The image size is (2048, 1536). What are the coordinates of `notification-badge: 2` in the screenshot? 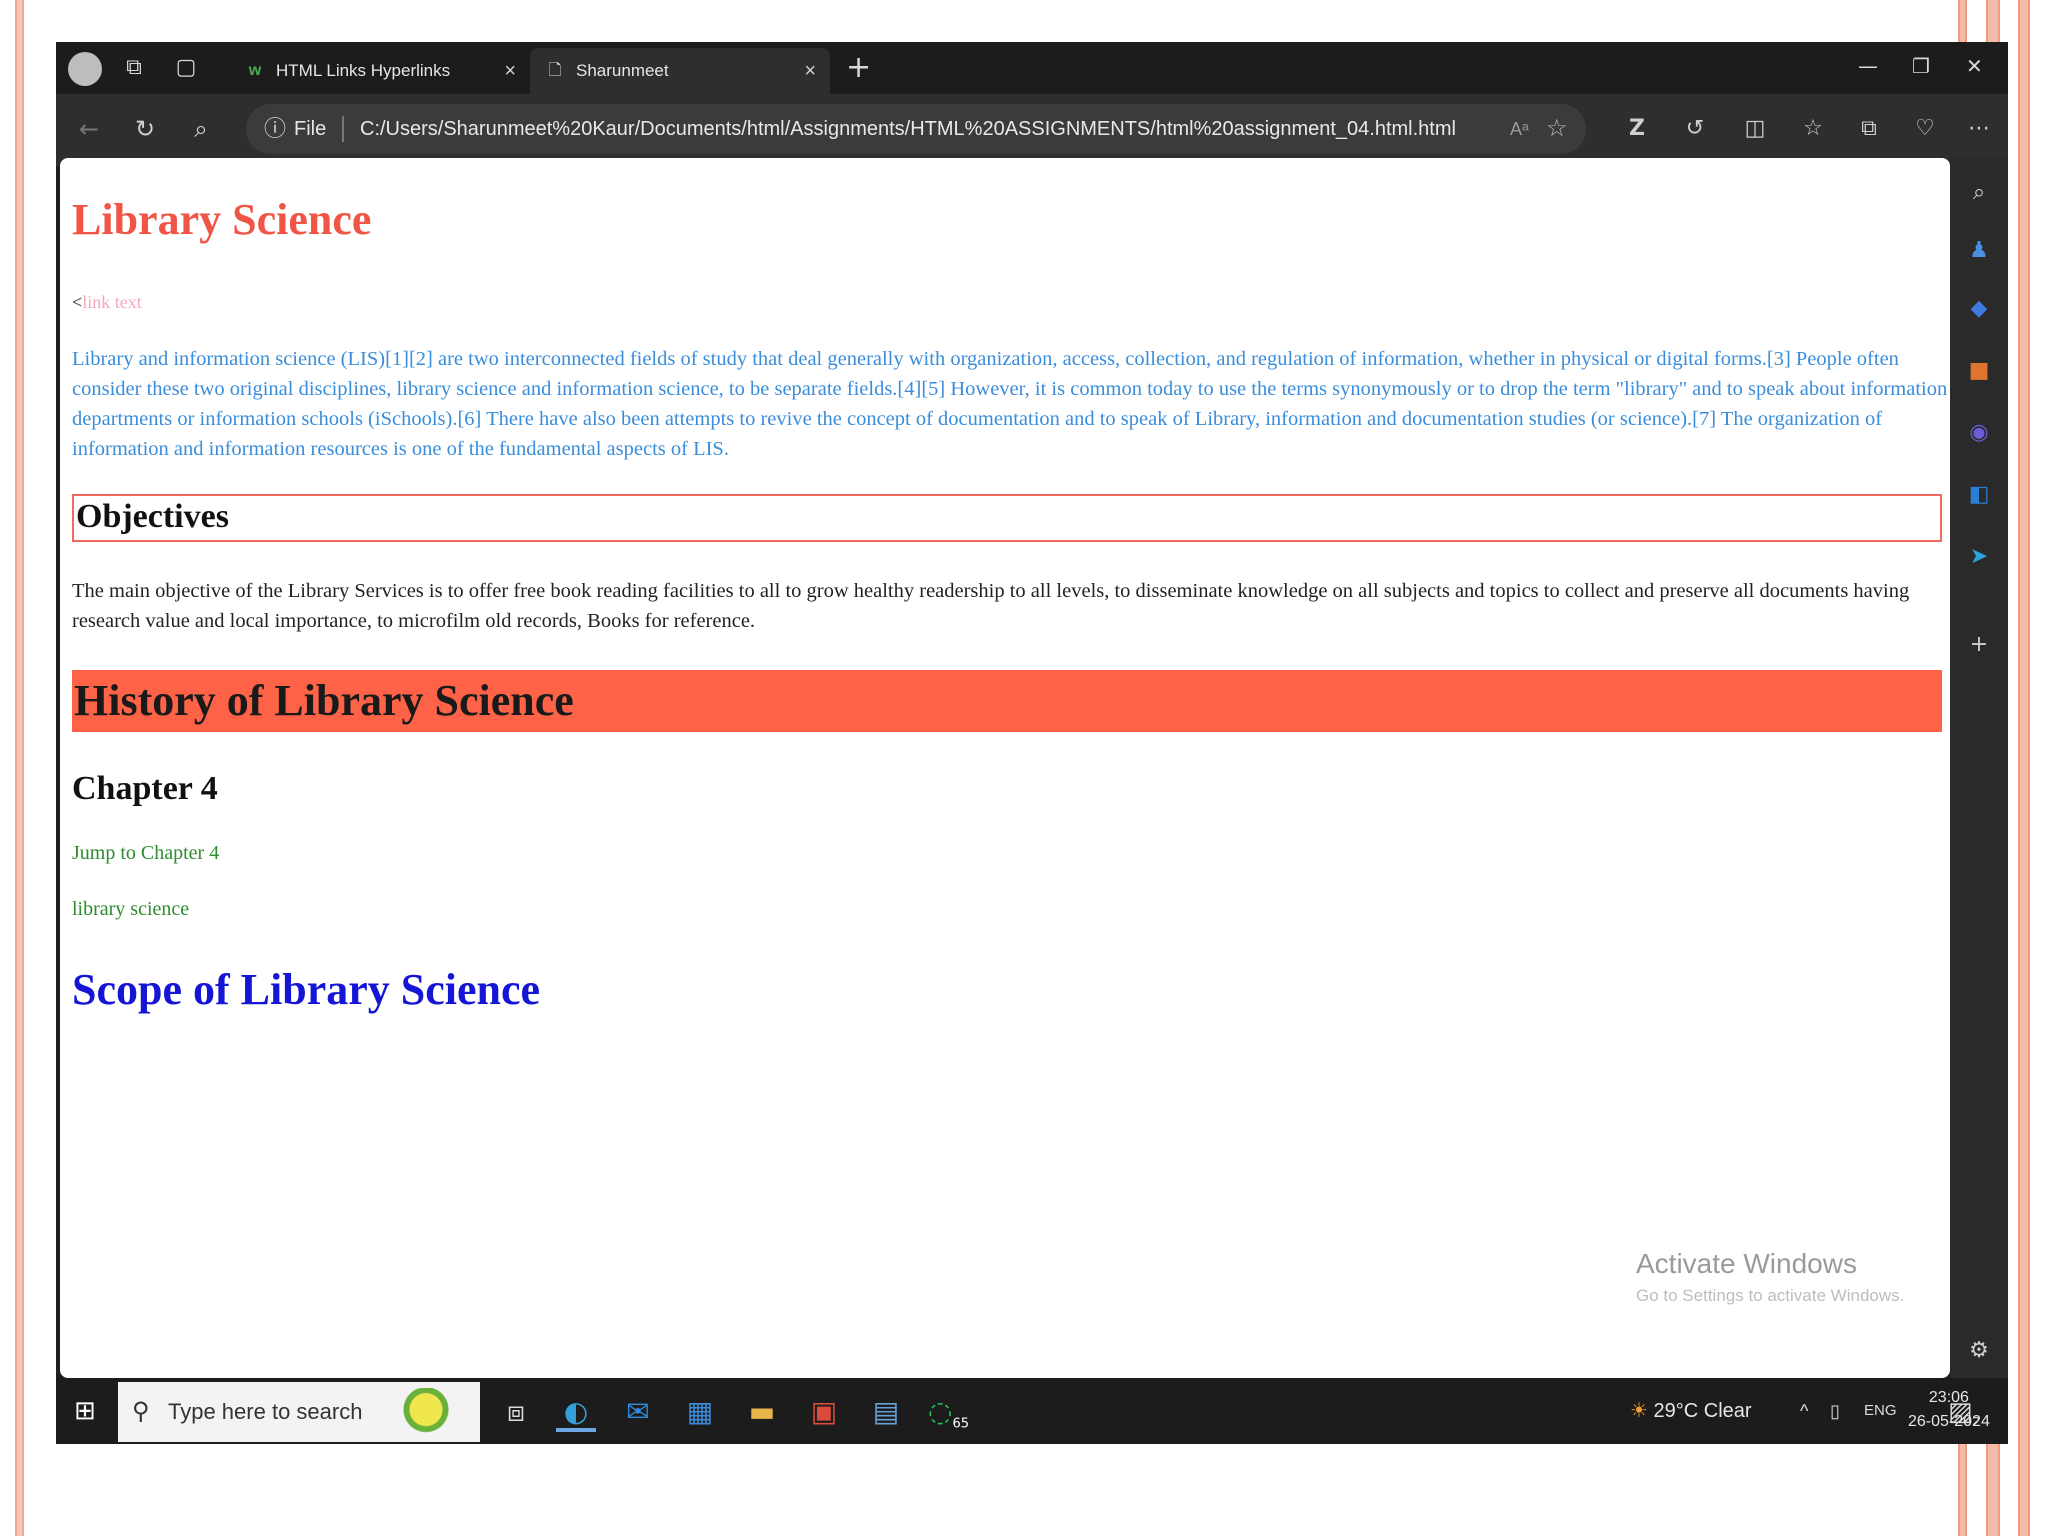 It's located at (1976, 1422).